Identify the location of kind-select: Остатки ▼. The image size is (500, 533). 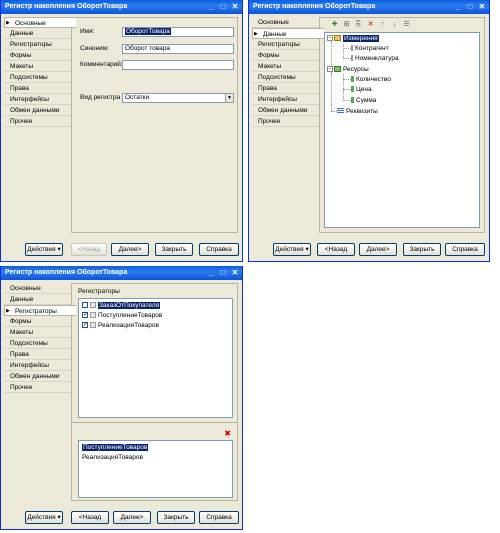
(178, 98).